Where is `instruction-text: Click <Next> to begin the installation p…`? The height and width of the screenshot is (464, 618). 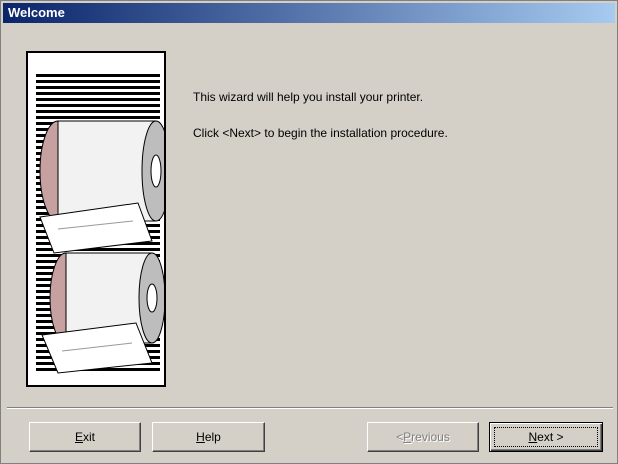
instruction-text: Click <Next> to begin the installation p… is located at coordinates (320, 133).